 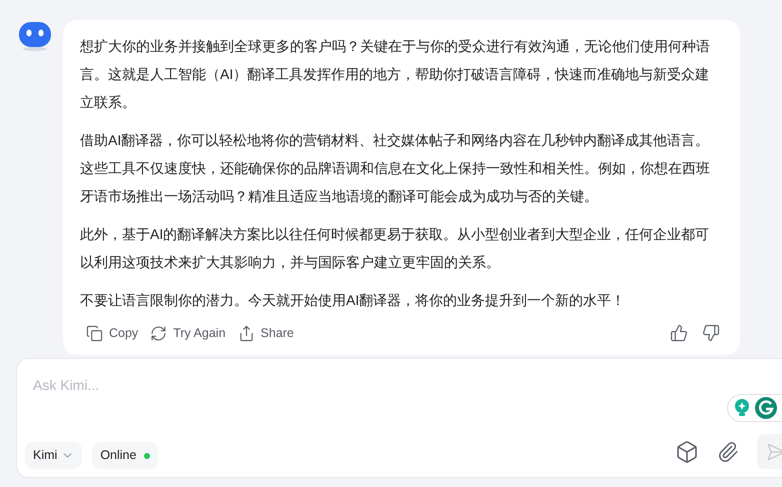 What do you see at coordinates (35, 37) in the screenshot?
I see `bot-avatar-icon` at bounding box center [35, 37].